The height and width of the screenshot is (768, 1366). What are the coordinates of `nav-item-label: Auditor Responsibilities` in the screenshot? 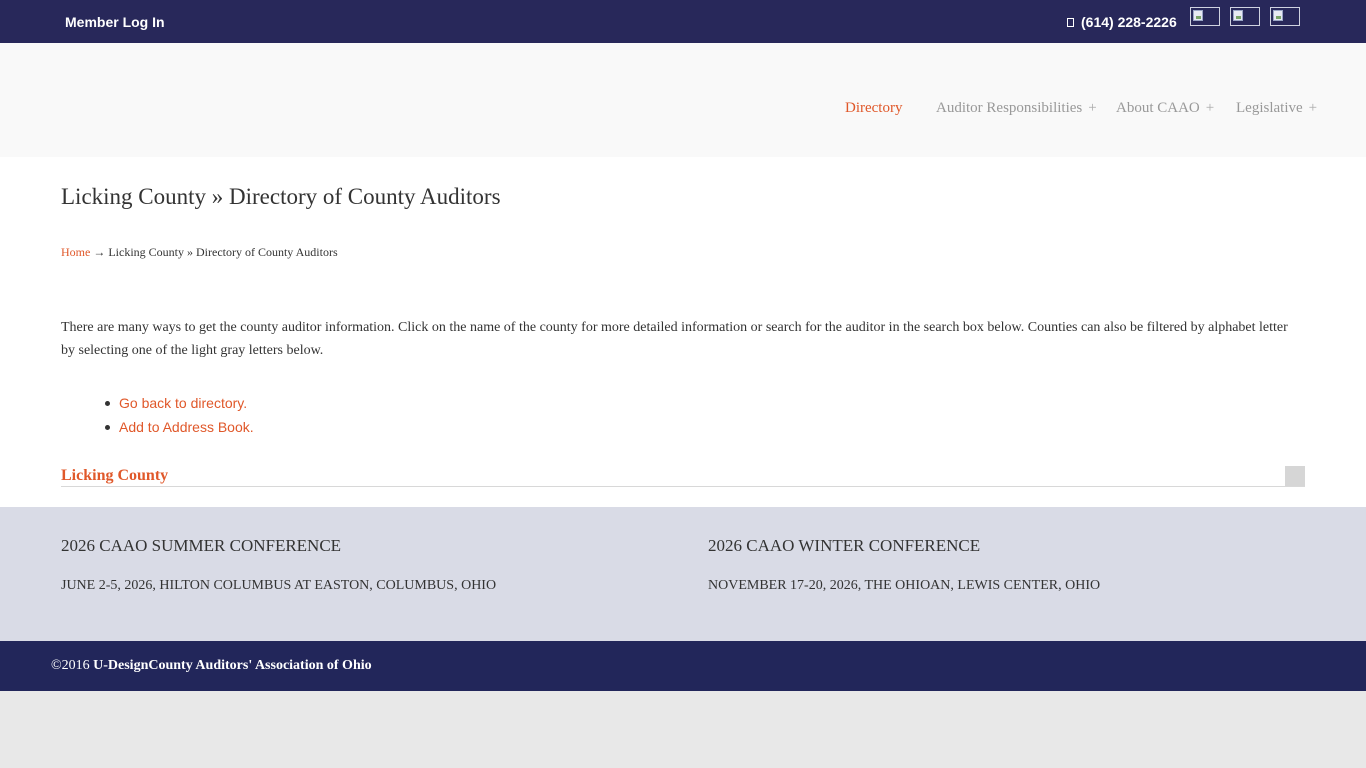 It's located at (1009, 108).